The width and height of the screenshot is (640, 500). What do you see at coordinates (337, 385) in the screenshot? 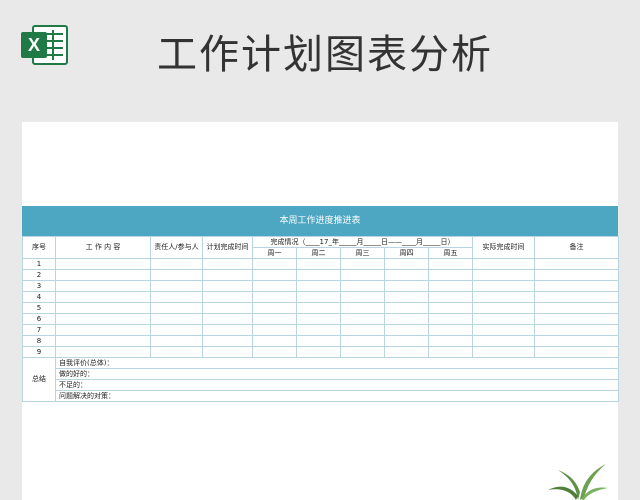
I see `summary-line: 不足的：` at bounding box center [337, 385].